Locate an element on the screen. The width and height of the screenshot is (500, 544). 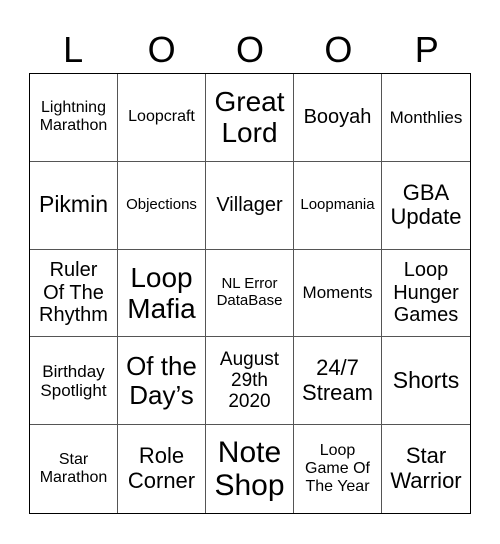
bingo-cell: Ruler Of The Rhythm is located at coordinates (74, 293).